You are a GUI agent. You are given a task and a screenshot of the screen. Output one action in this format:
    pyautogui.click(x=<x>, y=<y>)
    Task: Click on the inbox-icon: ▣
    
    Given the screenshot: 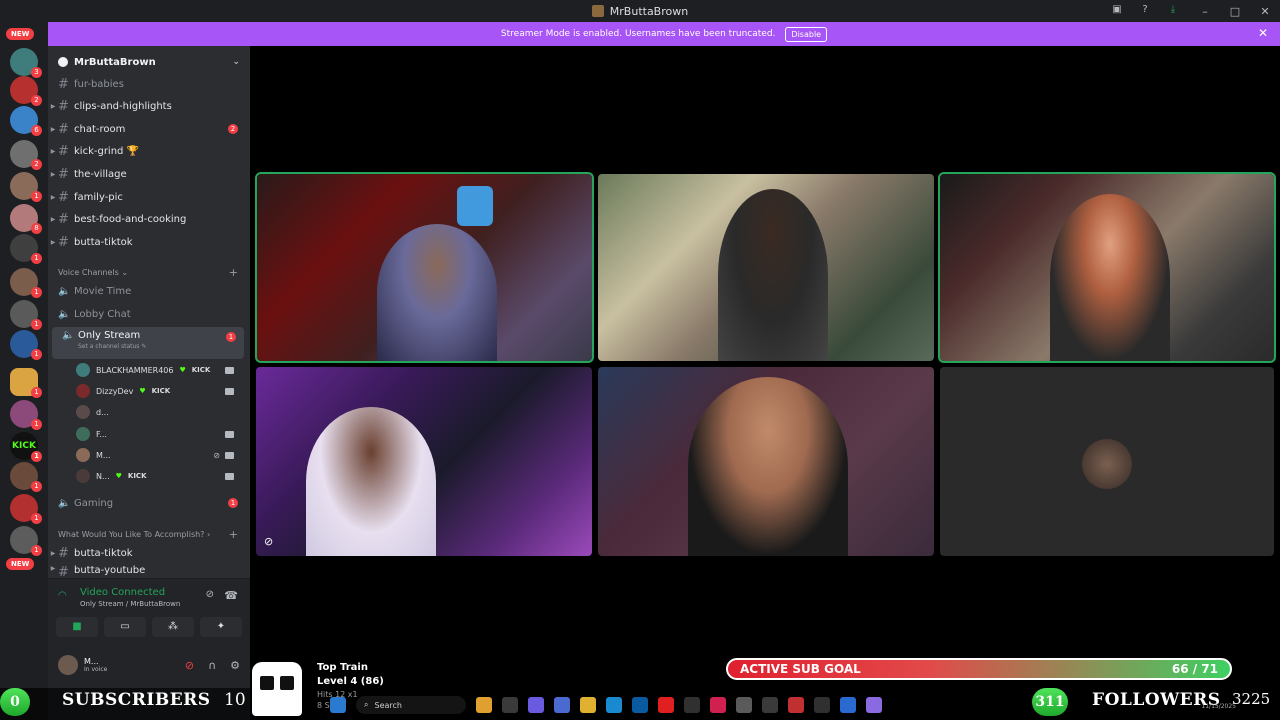 What is the action you would take?
    pyautogui.click(x=1117, y=10)
    